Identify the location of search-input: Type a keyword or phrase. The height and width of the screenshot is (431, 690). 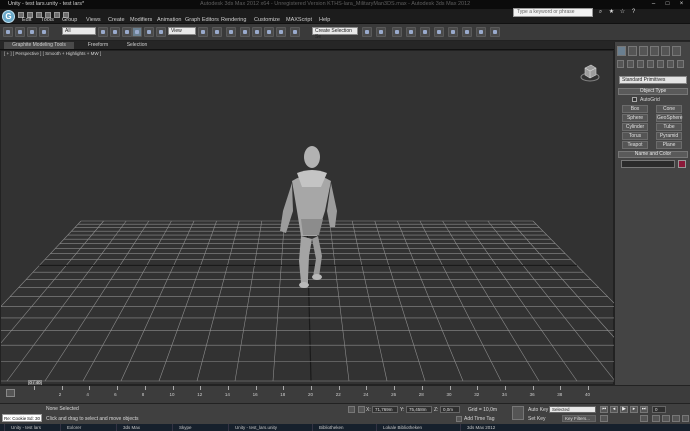
(553, 12).